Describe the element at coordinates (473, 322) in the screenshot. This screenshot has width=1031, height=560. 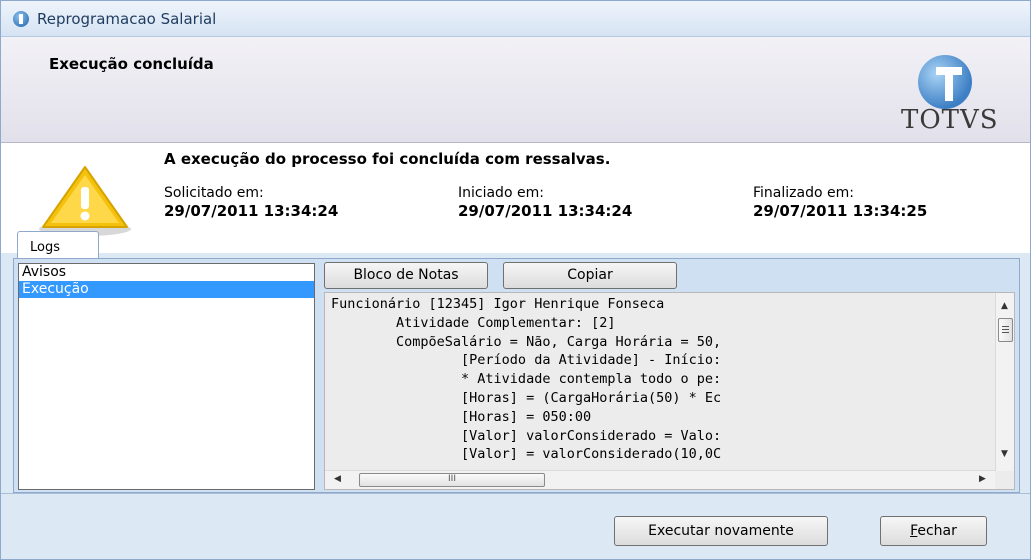
I see `log-line: Atividade Complementar: [2]` at that location.